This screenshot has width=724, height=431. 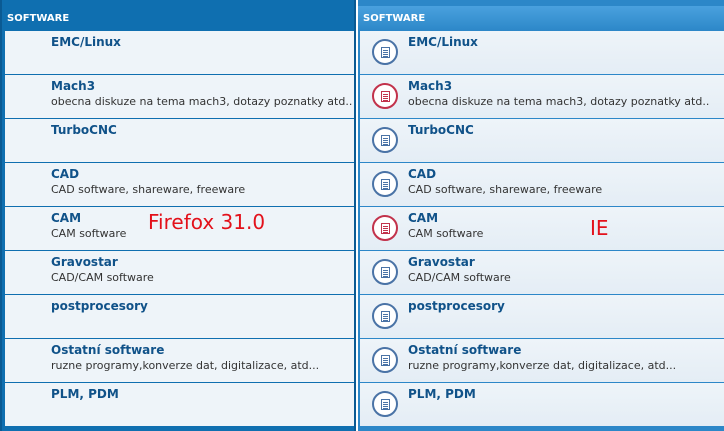 I want to click on firefox-annotation: Firefox 31.0, so click(x=207, y=222).